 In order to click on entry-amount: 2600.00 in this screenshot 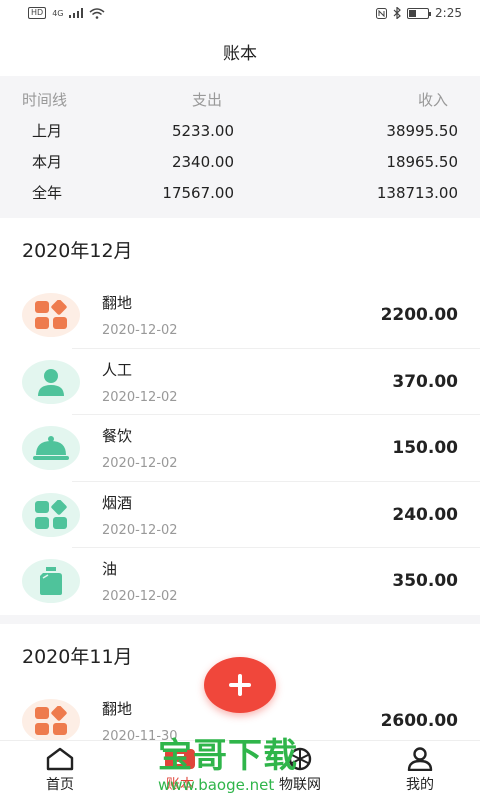, I will do `click(419, 720)`.